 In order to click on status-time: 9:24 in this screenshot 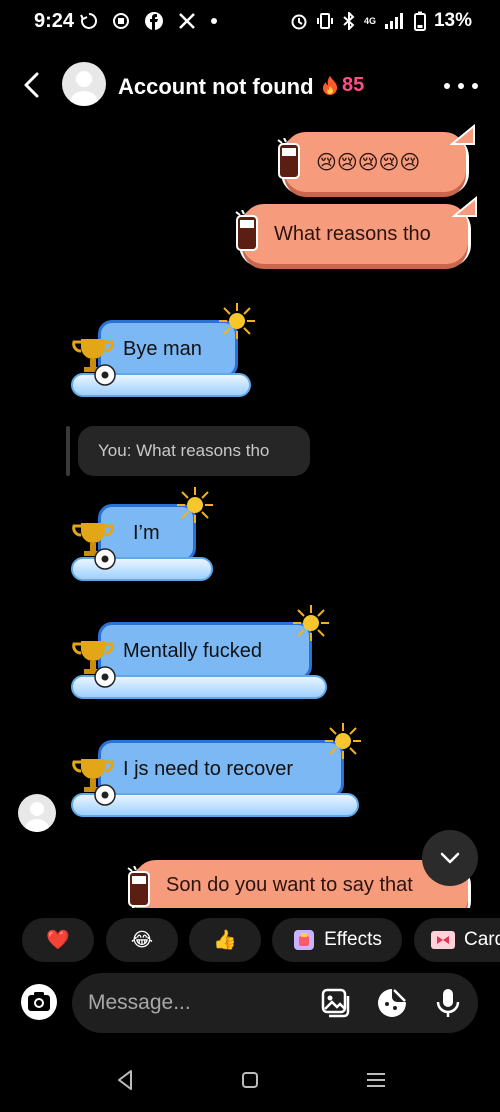, I will do `click(54, 21)`.